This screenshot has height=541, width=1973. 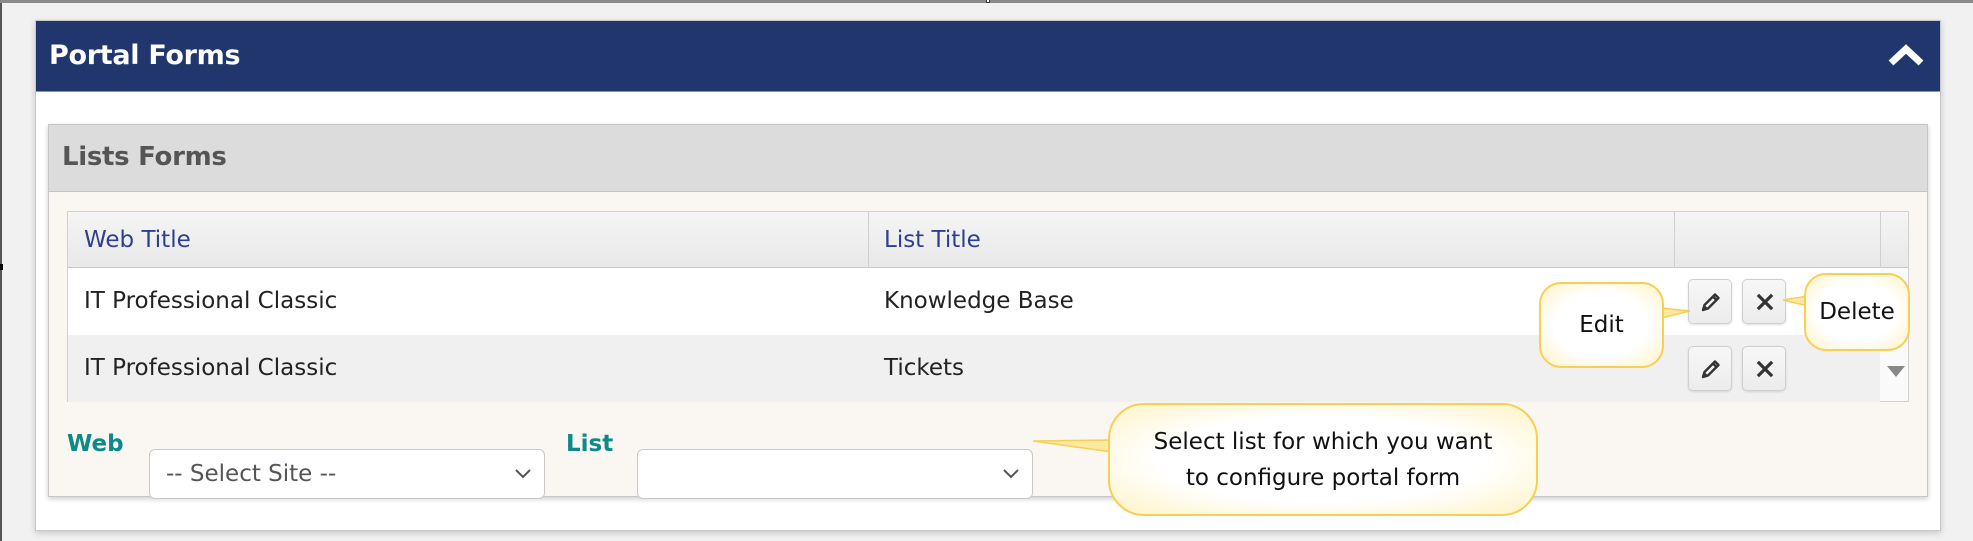 I want to click on edit-callout: Edit, so click(x=1601, y=325).